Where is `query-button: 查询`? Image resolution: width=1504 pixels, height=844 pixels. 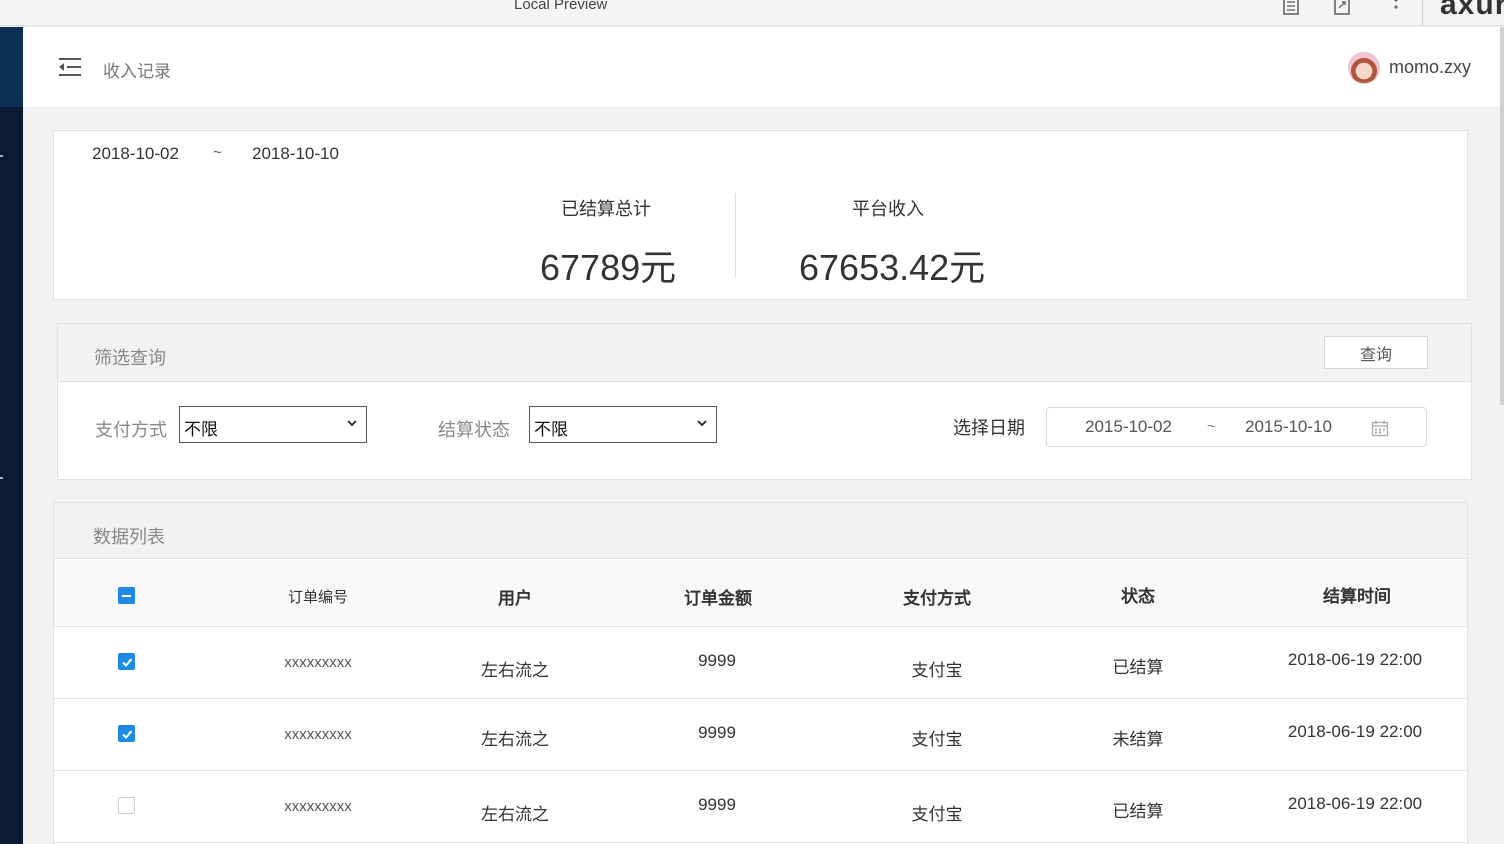 query-button: 查询 is located at coordinates (1376, 352).